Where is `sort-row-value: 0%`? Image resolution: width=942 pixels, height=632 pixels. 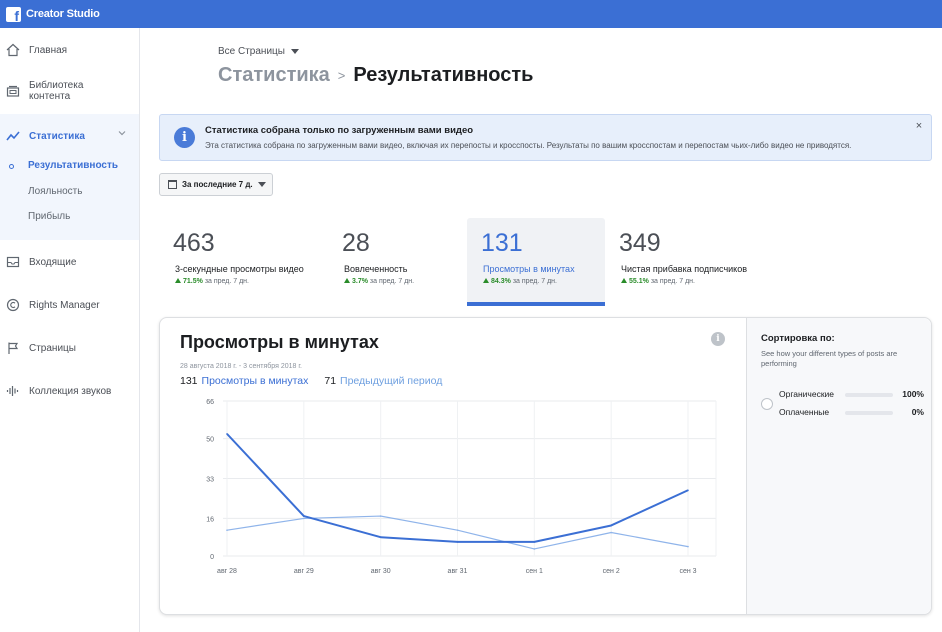 sort-row-value: 0% is located at coordinates (917, 412).